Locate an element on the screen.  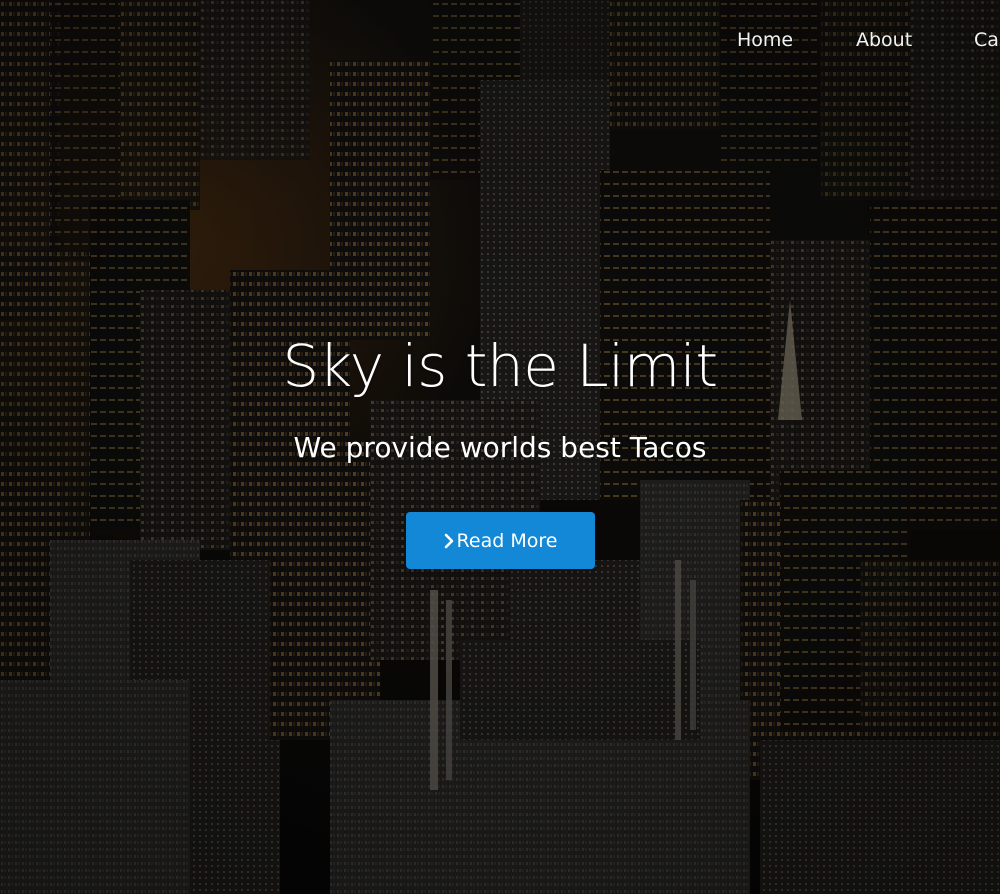
read-more-button: Read More is located at coordinates (500, 540).